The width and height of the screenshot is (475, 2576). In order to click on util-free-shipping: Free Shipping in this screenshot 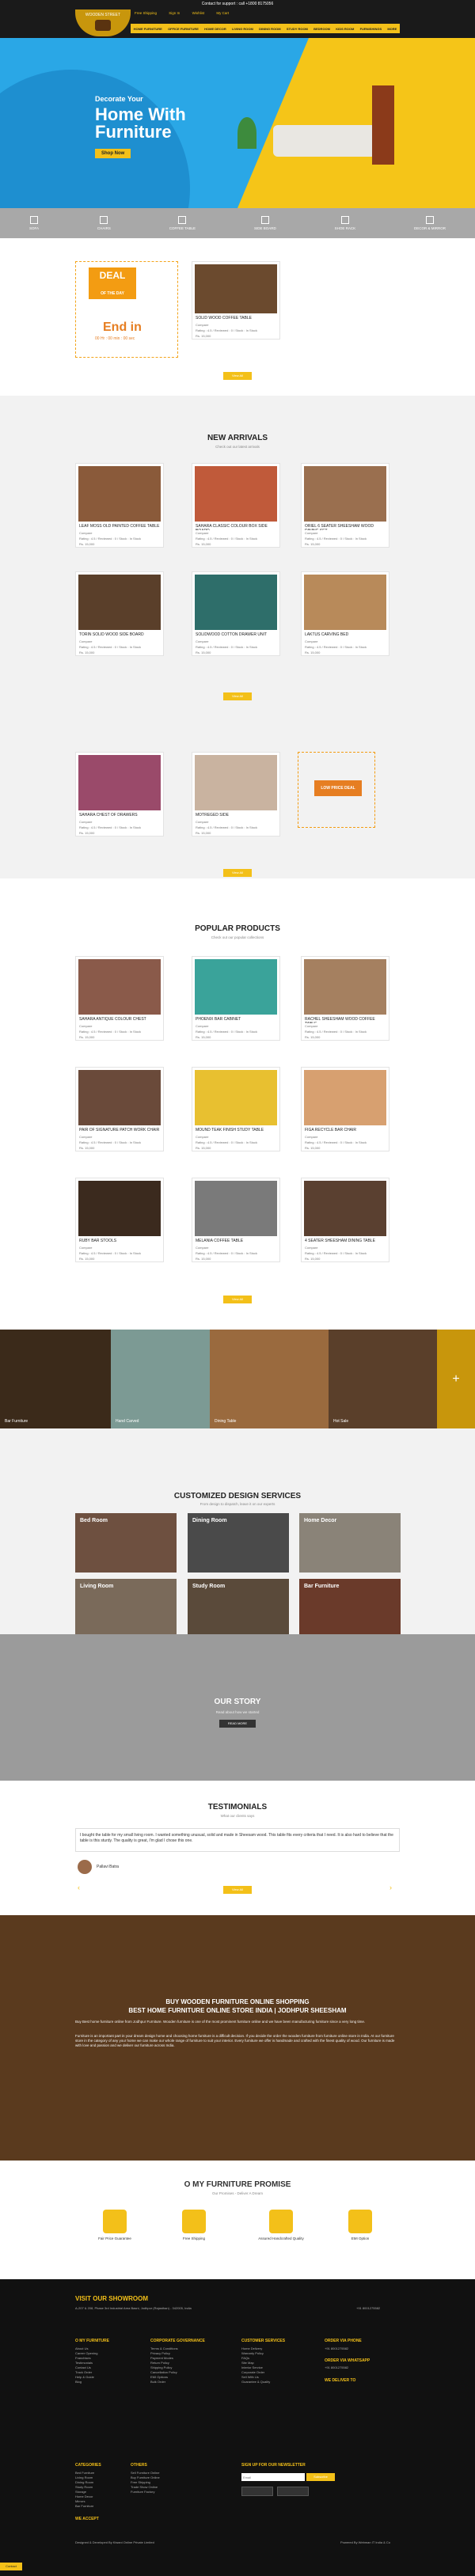, I will do `click(146, 13)`.